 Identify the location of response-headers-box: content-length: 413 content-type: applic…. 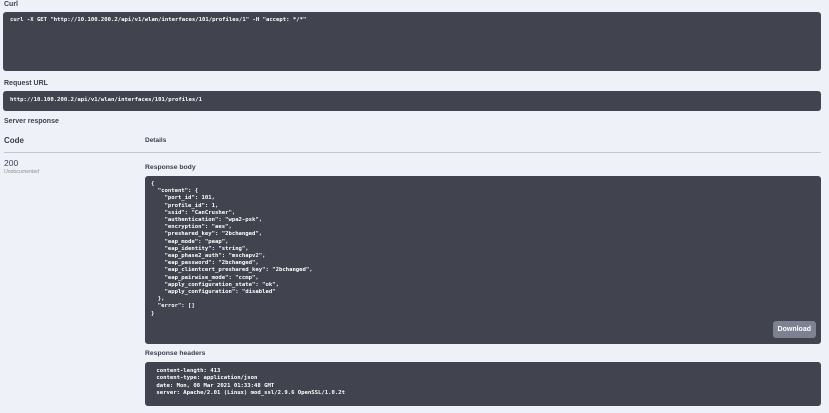
(483, 384).